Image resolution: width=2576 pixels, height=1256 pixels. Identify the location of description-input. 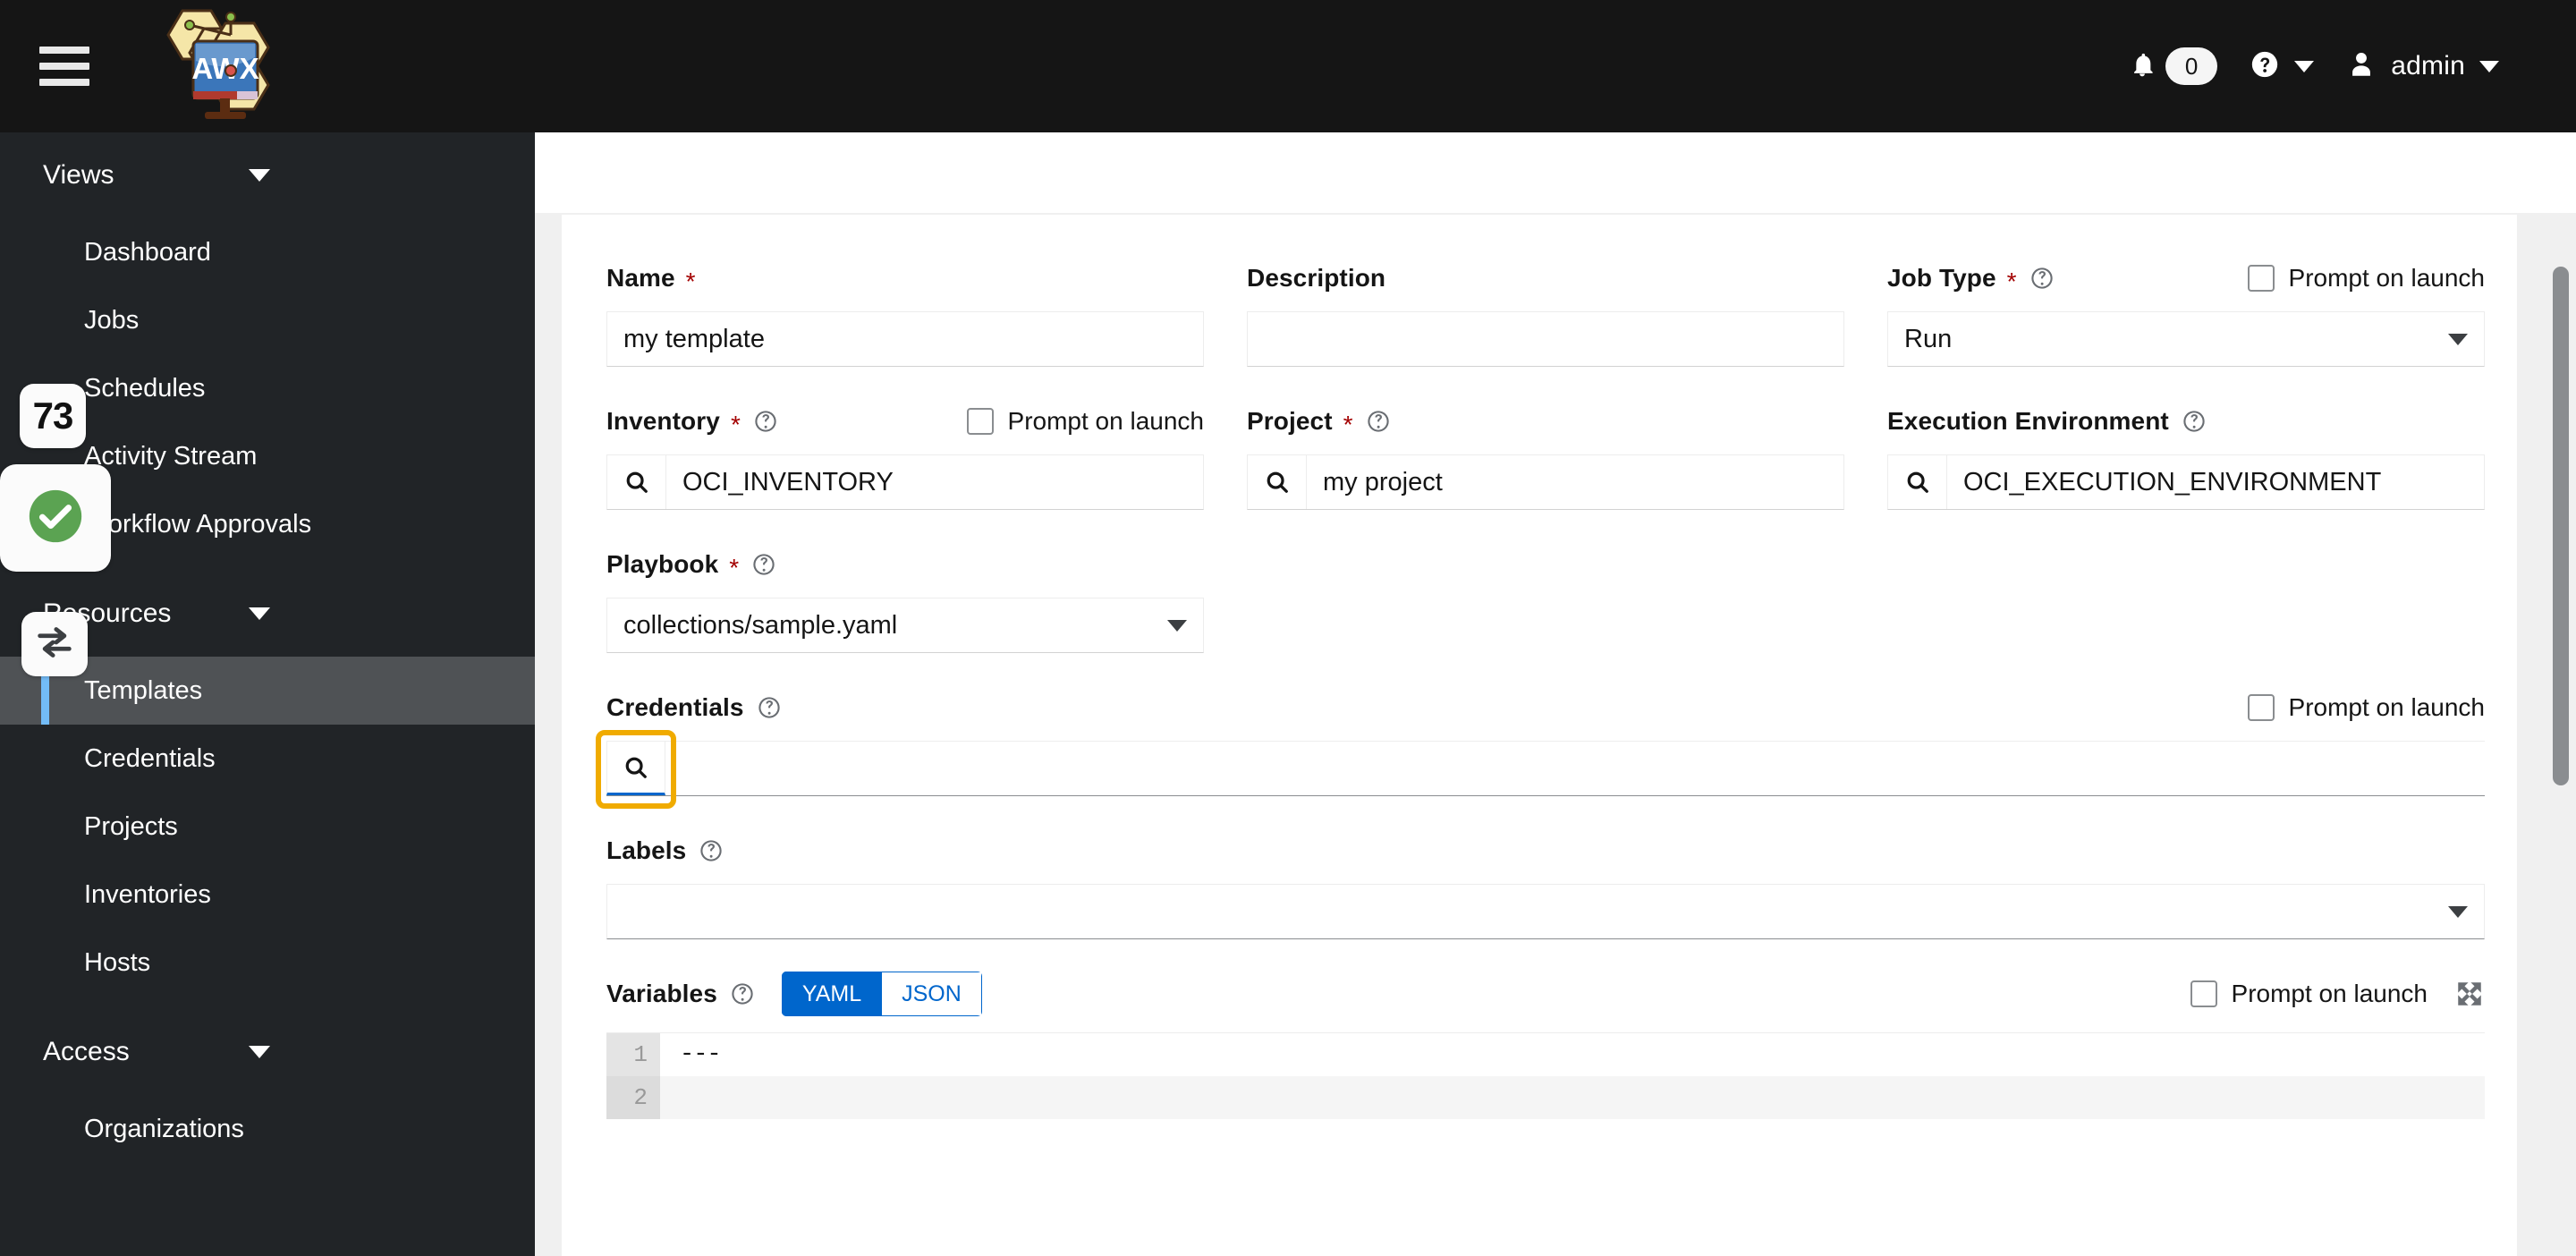
(1545, 339).